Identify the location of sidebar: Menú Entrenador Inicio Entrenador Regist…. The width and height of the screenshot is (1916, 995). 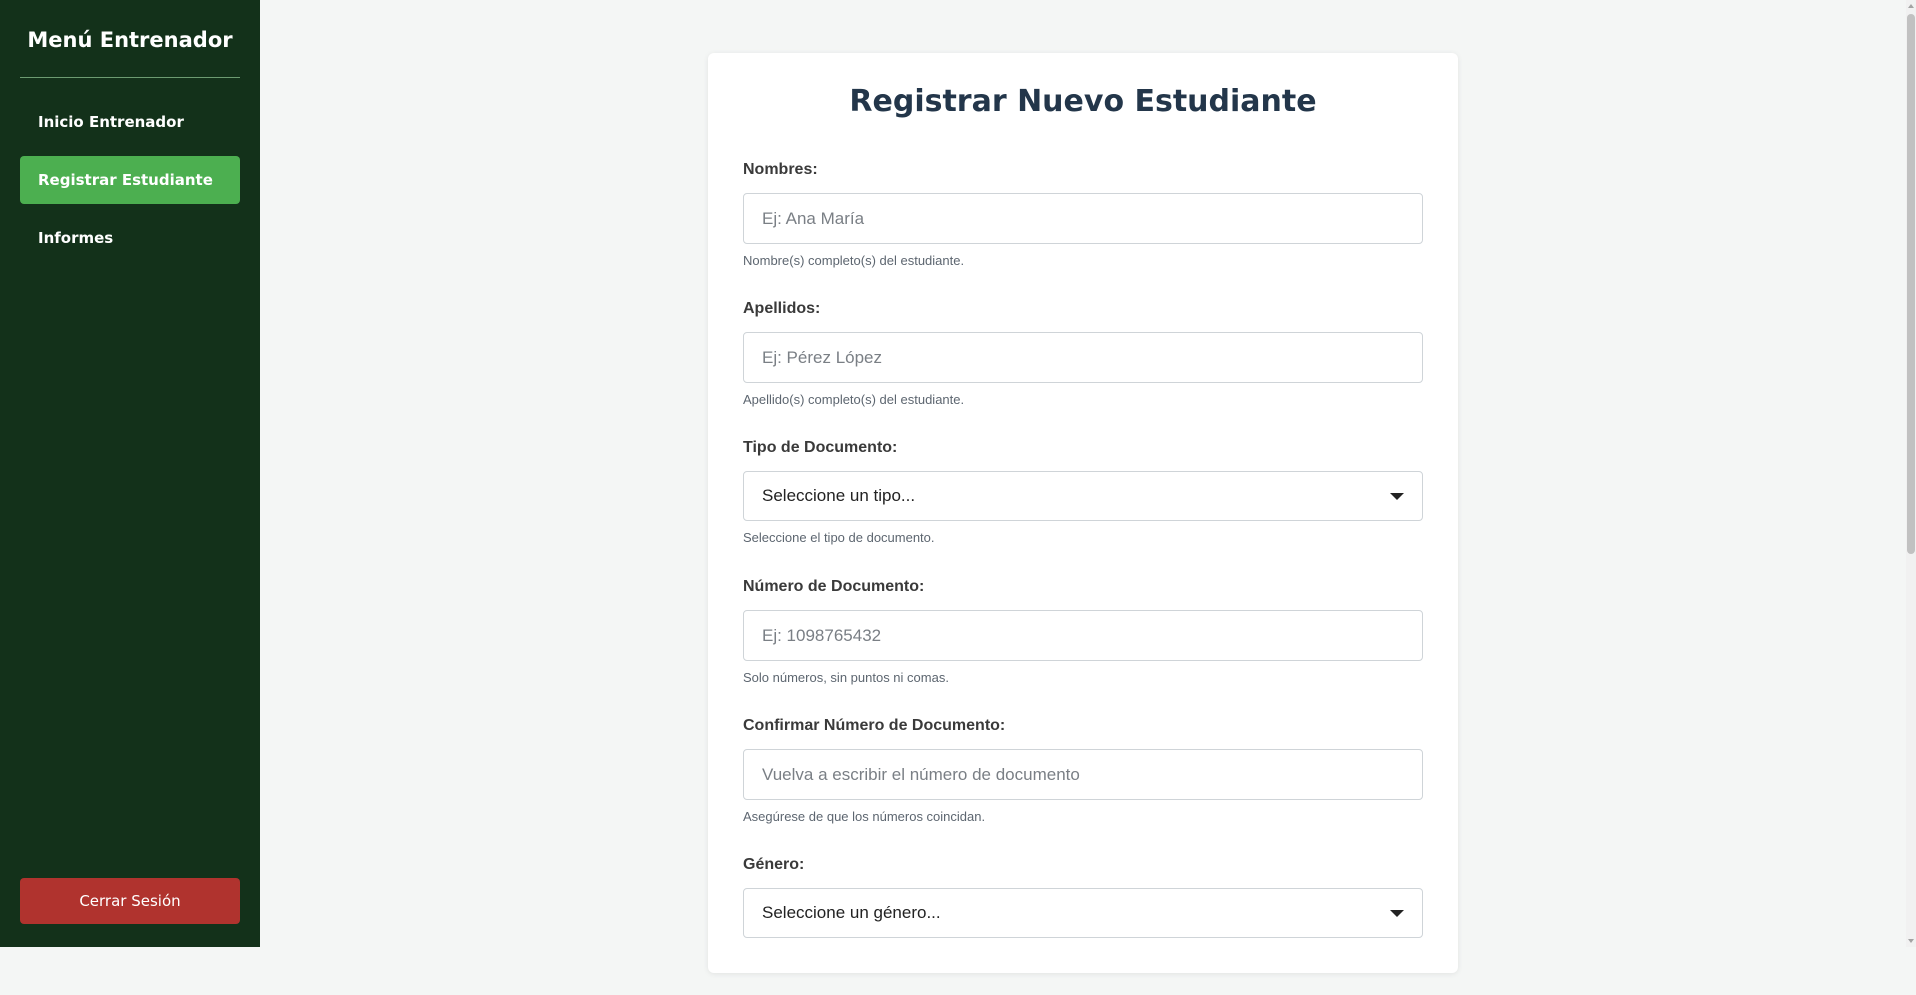
(130, 473).